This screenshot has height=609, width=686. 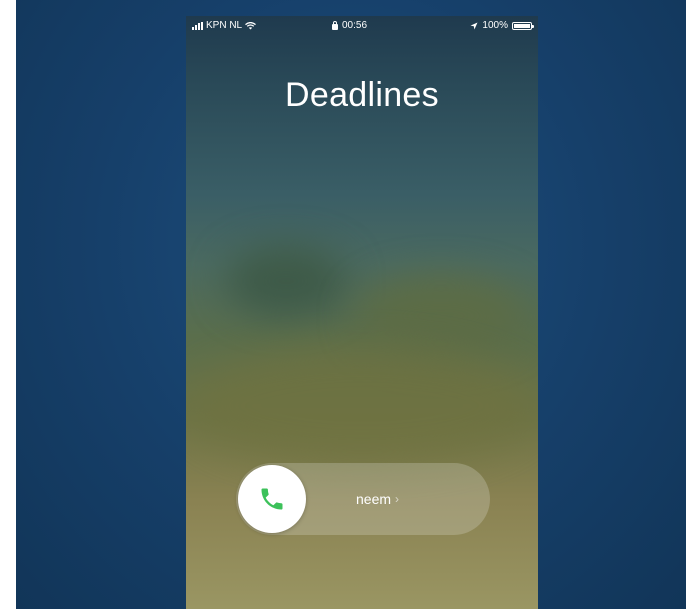 I want to click on phone-handset-icon, so click(x=272, y=499).